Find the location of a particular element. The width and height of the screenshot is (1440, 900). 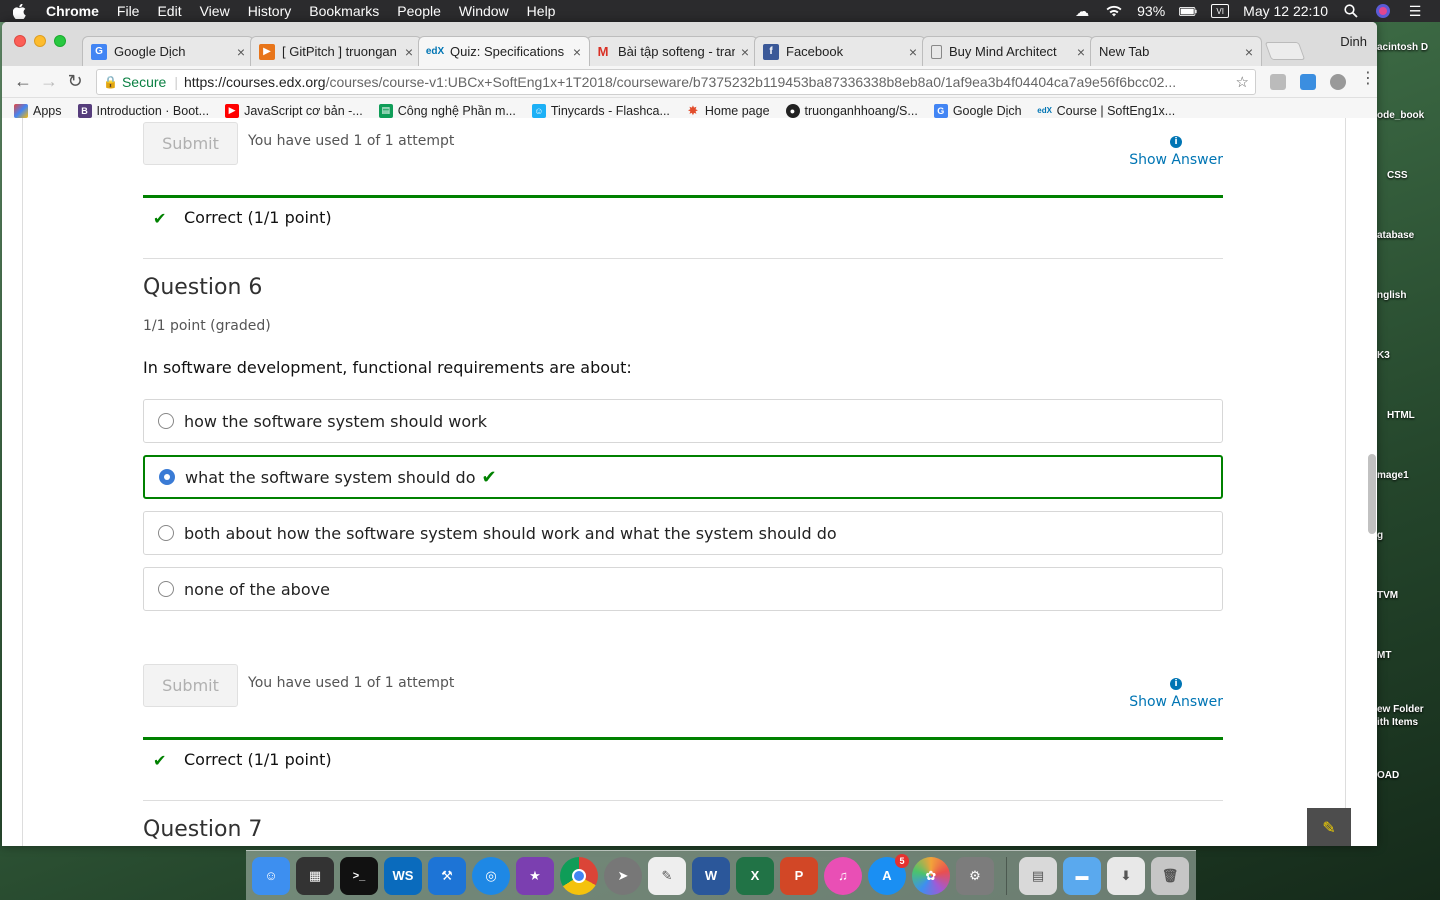

reload-icon: ↻ is located at coordinates (75, 82).